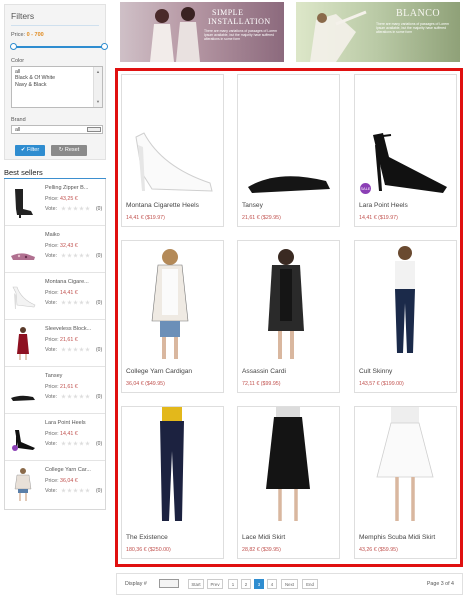  I want to click on product-price: 143,57 € ($199.00), so click(381, 384).